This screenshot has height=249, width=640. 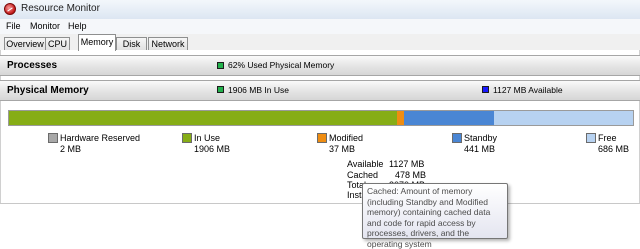 What do you see at coordinates (457, 138) in the screenshot?
I see `standby-swatch` at bounding box center [457, 138].